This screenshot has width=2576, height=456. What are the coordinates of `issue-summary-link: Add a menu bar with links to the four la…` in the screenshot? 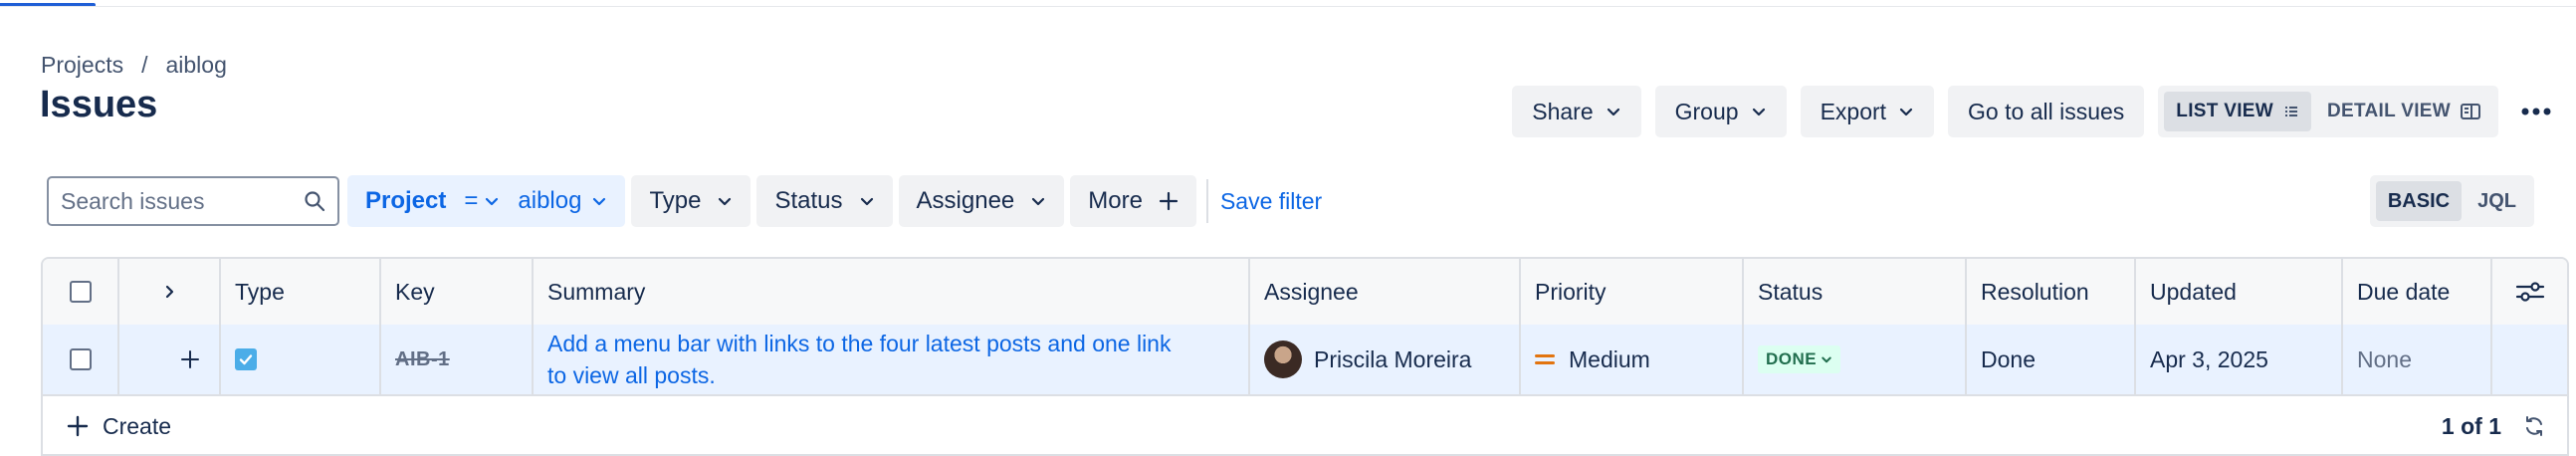 It's located at (867, 359).